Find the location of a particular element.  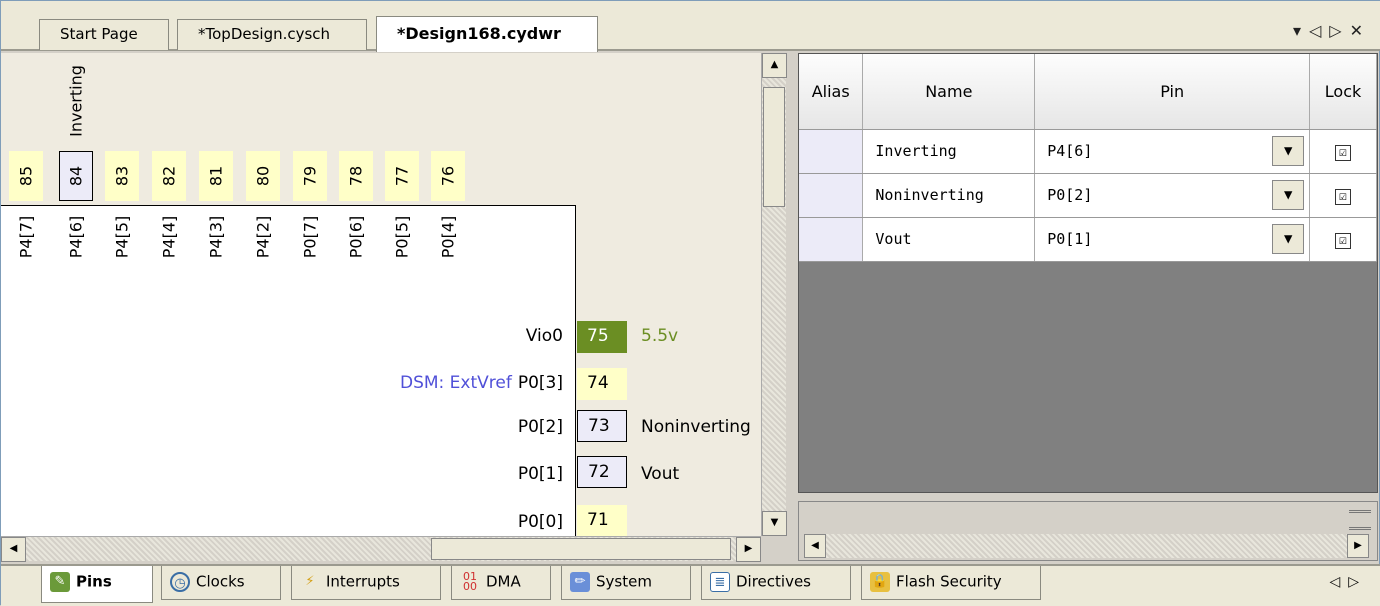

pin-name: P4[4] is located at coordinates (169, 236).